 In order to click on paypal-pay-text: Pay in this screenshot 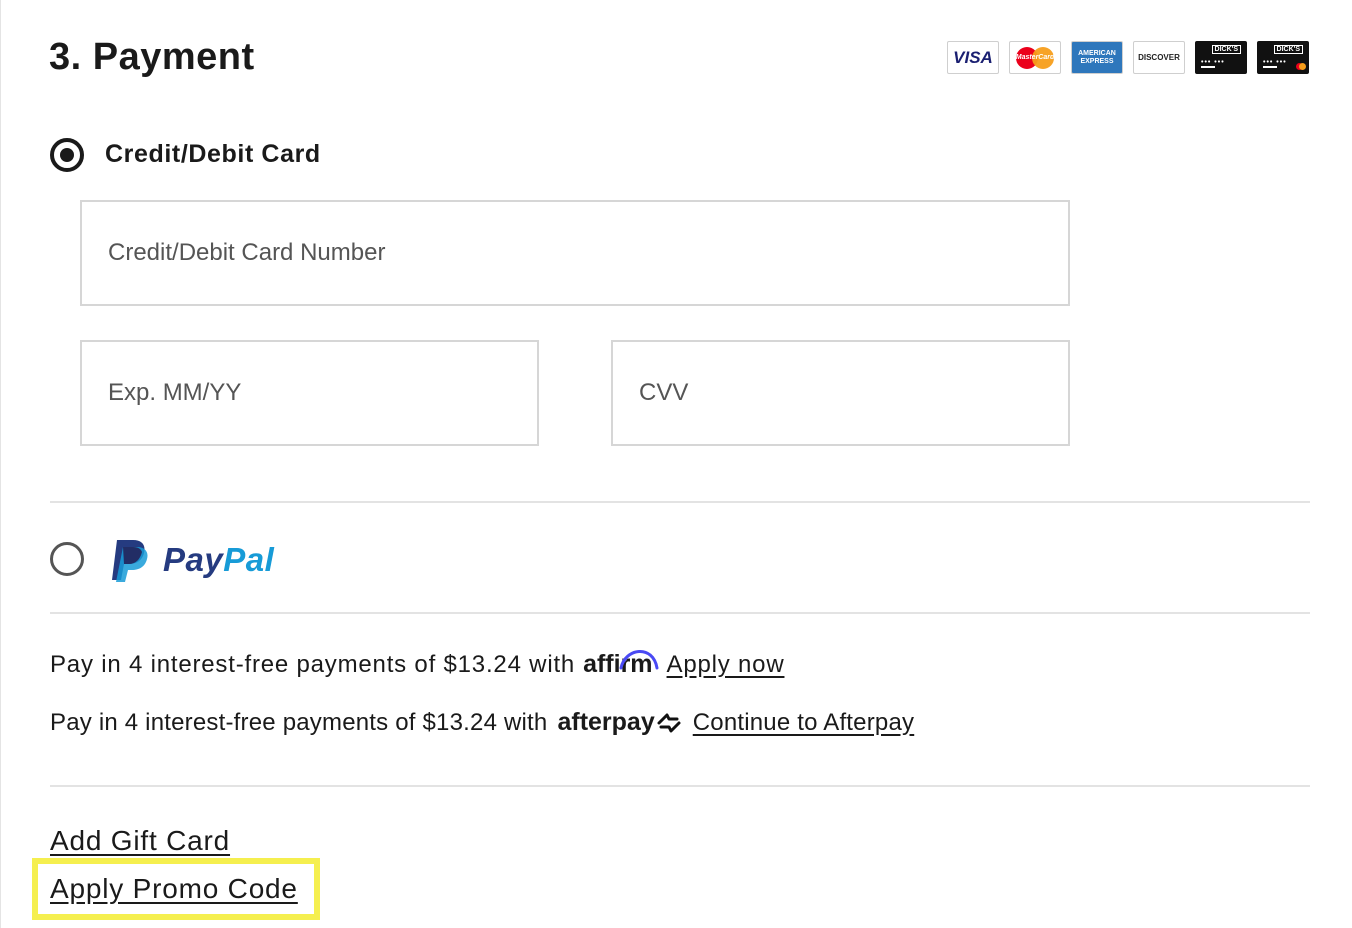, I will do `click(193, 559)`.